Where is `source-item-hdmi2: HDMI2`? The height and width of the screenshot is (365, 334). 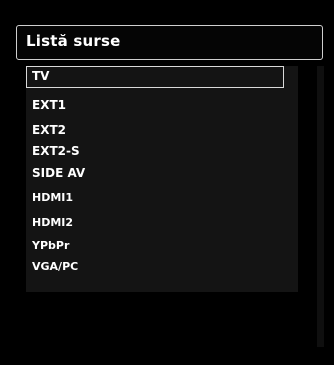
source-item-hdmi2: HDMI2 is located at coordinates (155, 223).